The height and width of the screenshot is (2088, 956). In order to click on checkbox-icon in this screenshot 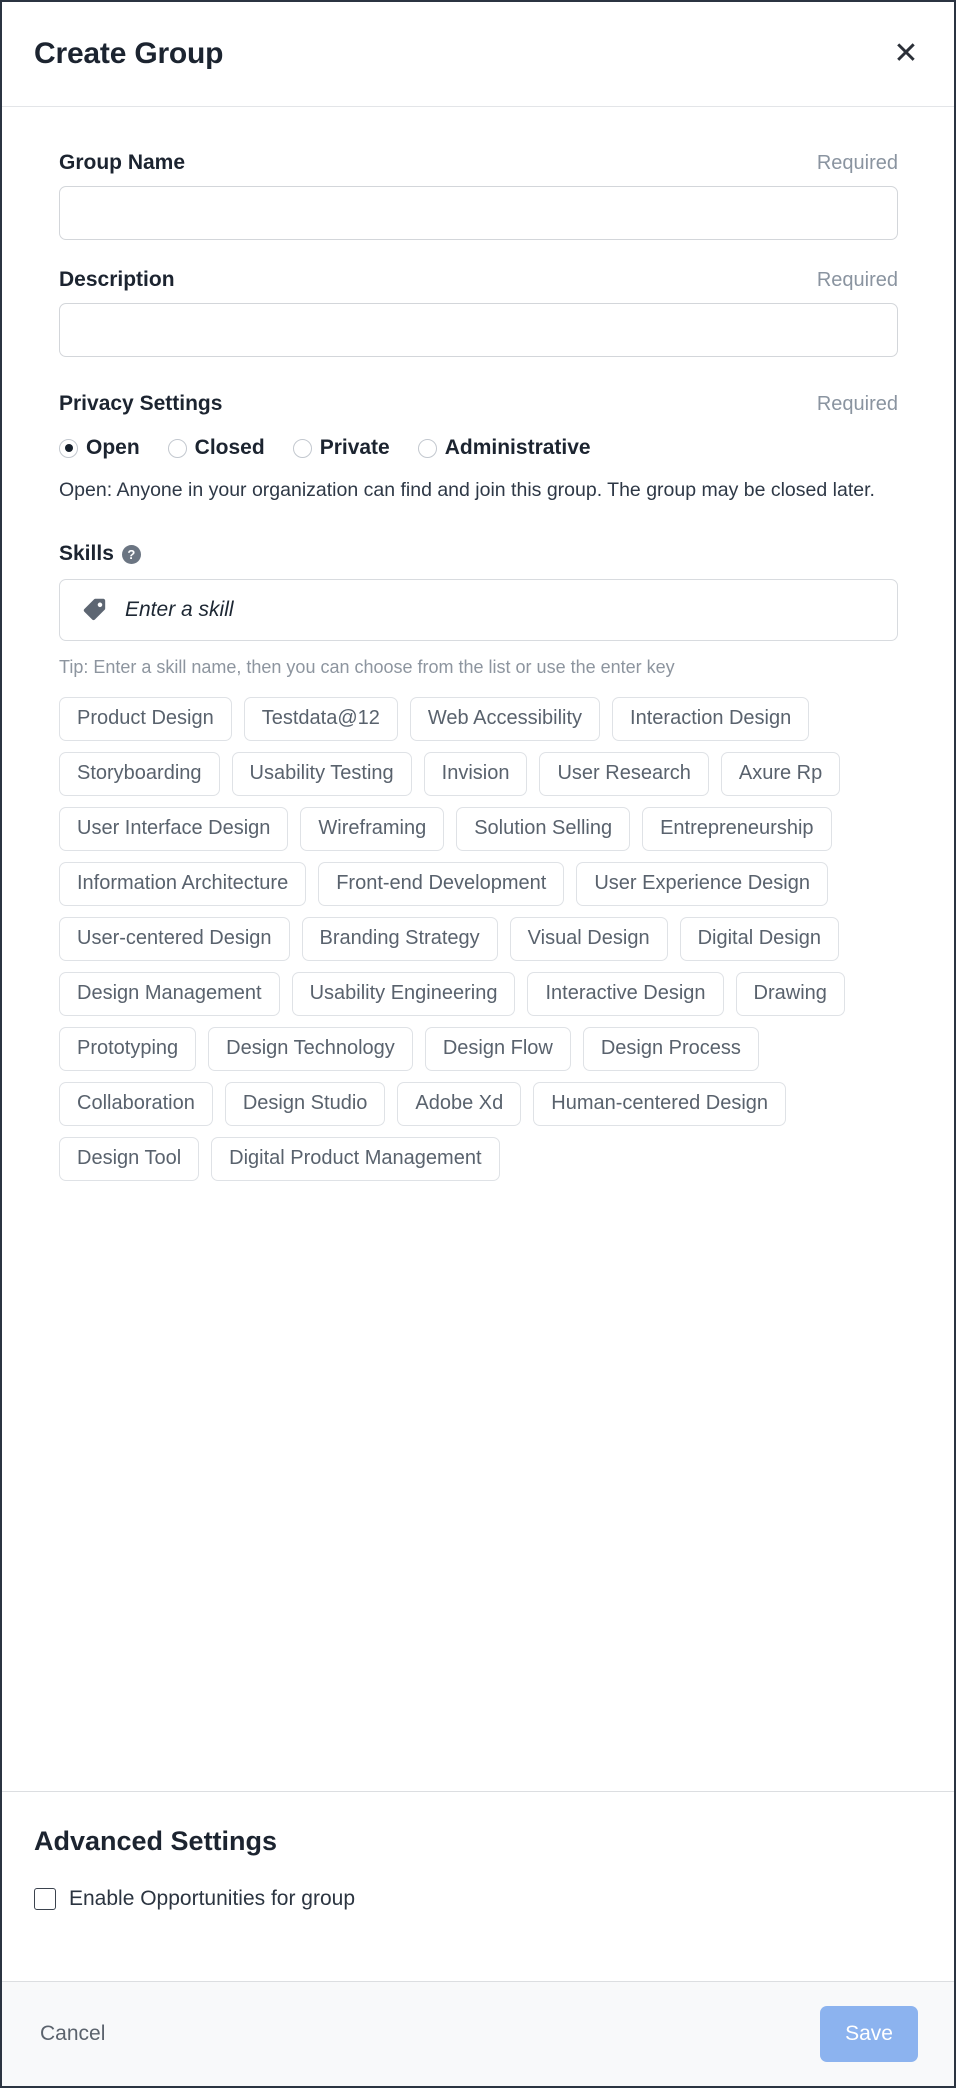, I will do `click(45, 1899)`.